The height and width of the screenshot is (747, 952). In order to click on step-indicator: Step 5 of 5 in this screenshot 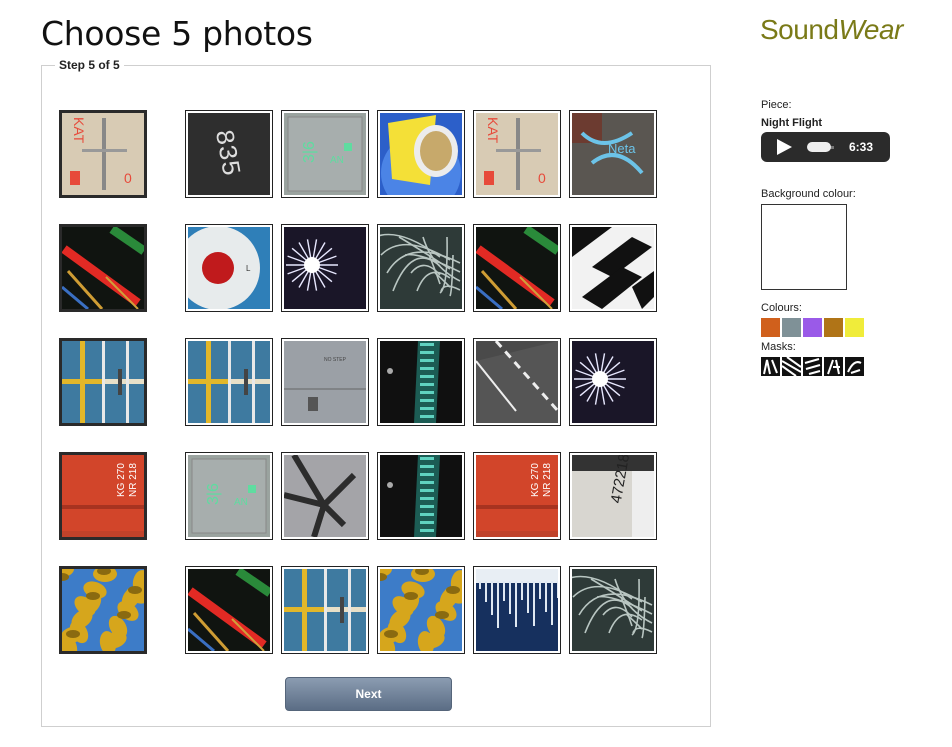, I will do `click(89, 65)`.